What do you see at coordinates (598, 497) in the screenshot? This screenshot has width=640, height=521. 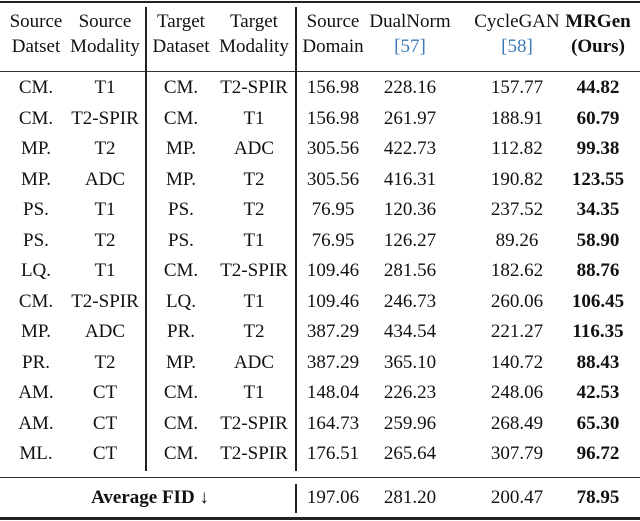 I see `average-mrgen: 78.95` at bounding box center [598, 497].